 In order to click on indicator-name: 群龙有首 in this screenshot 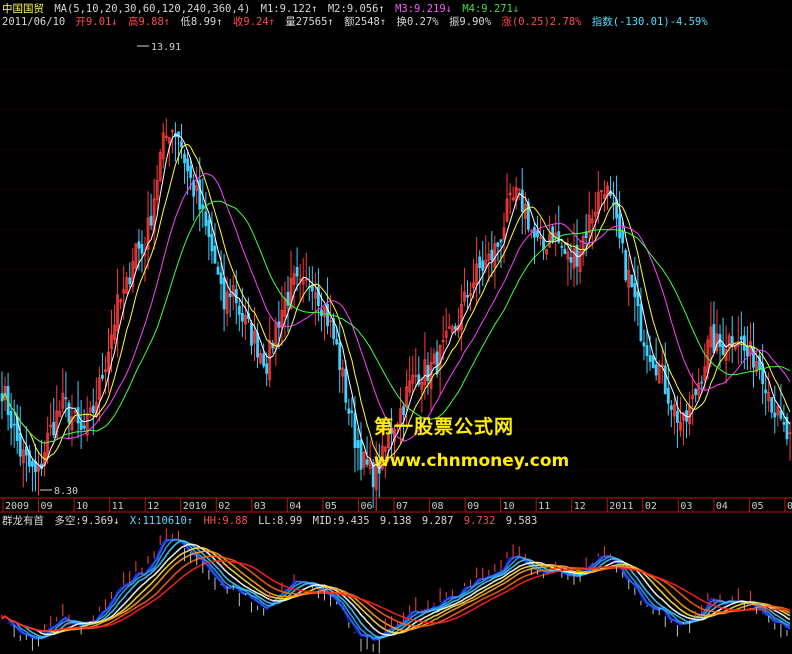, I will do `click(23, 521)`.